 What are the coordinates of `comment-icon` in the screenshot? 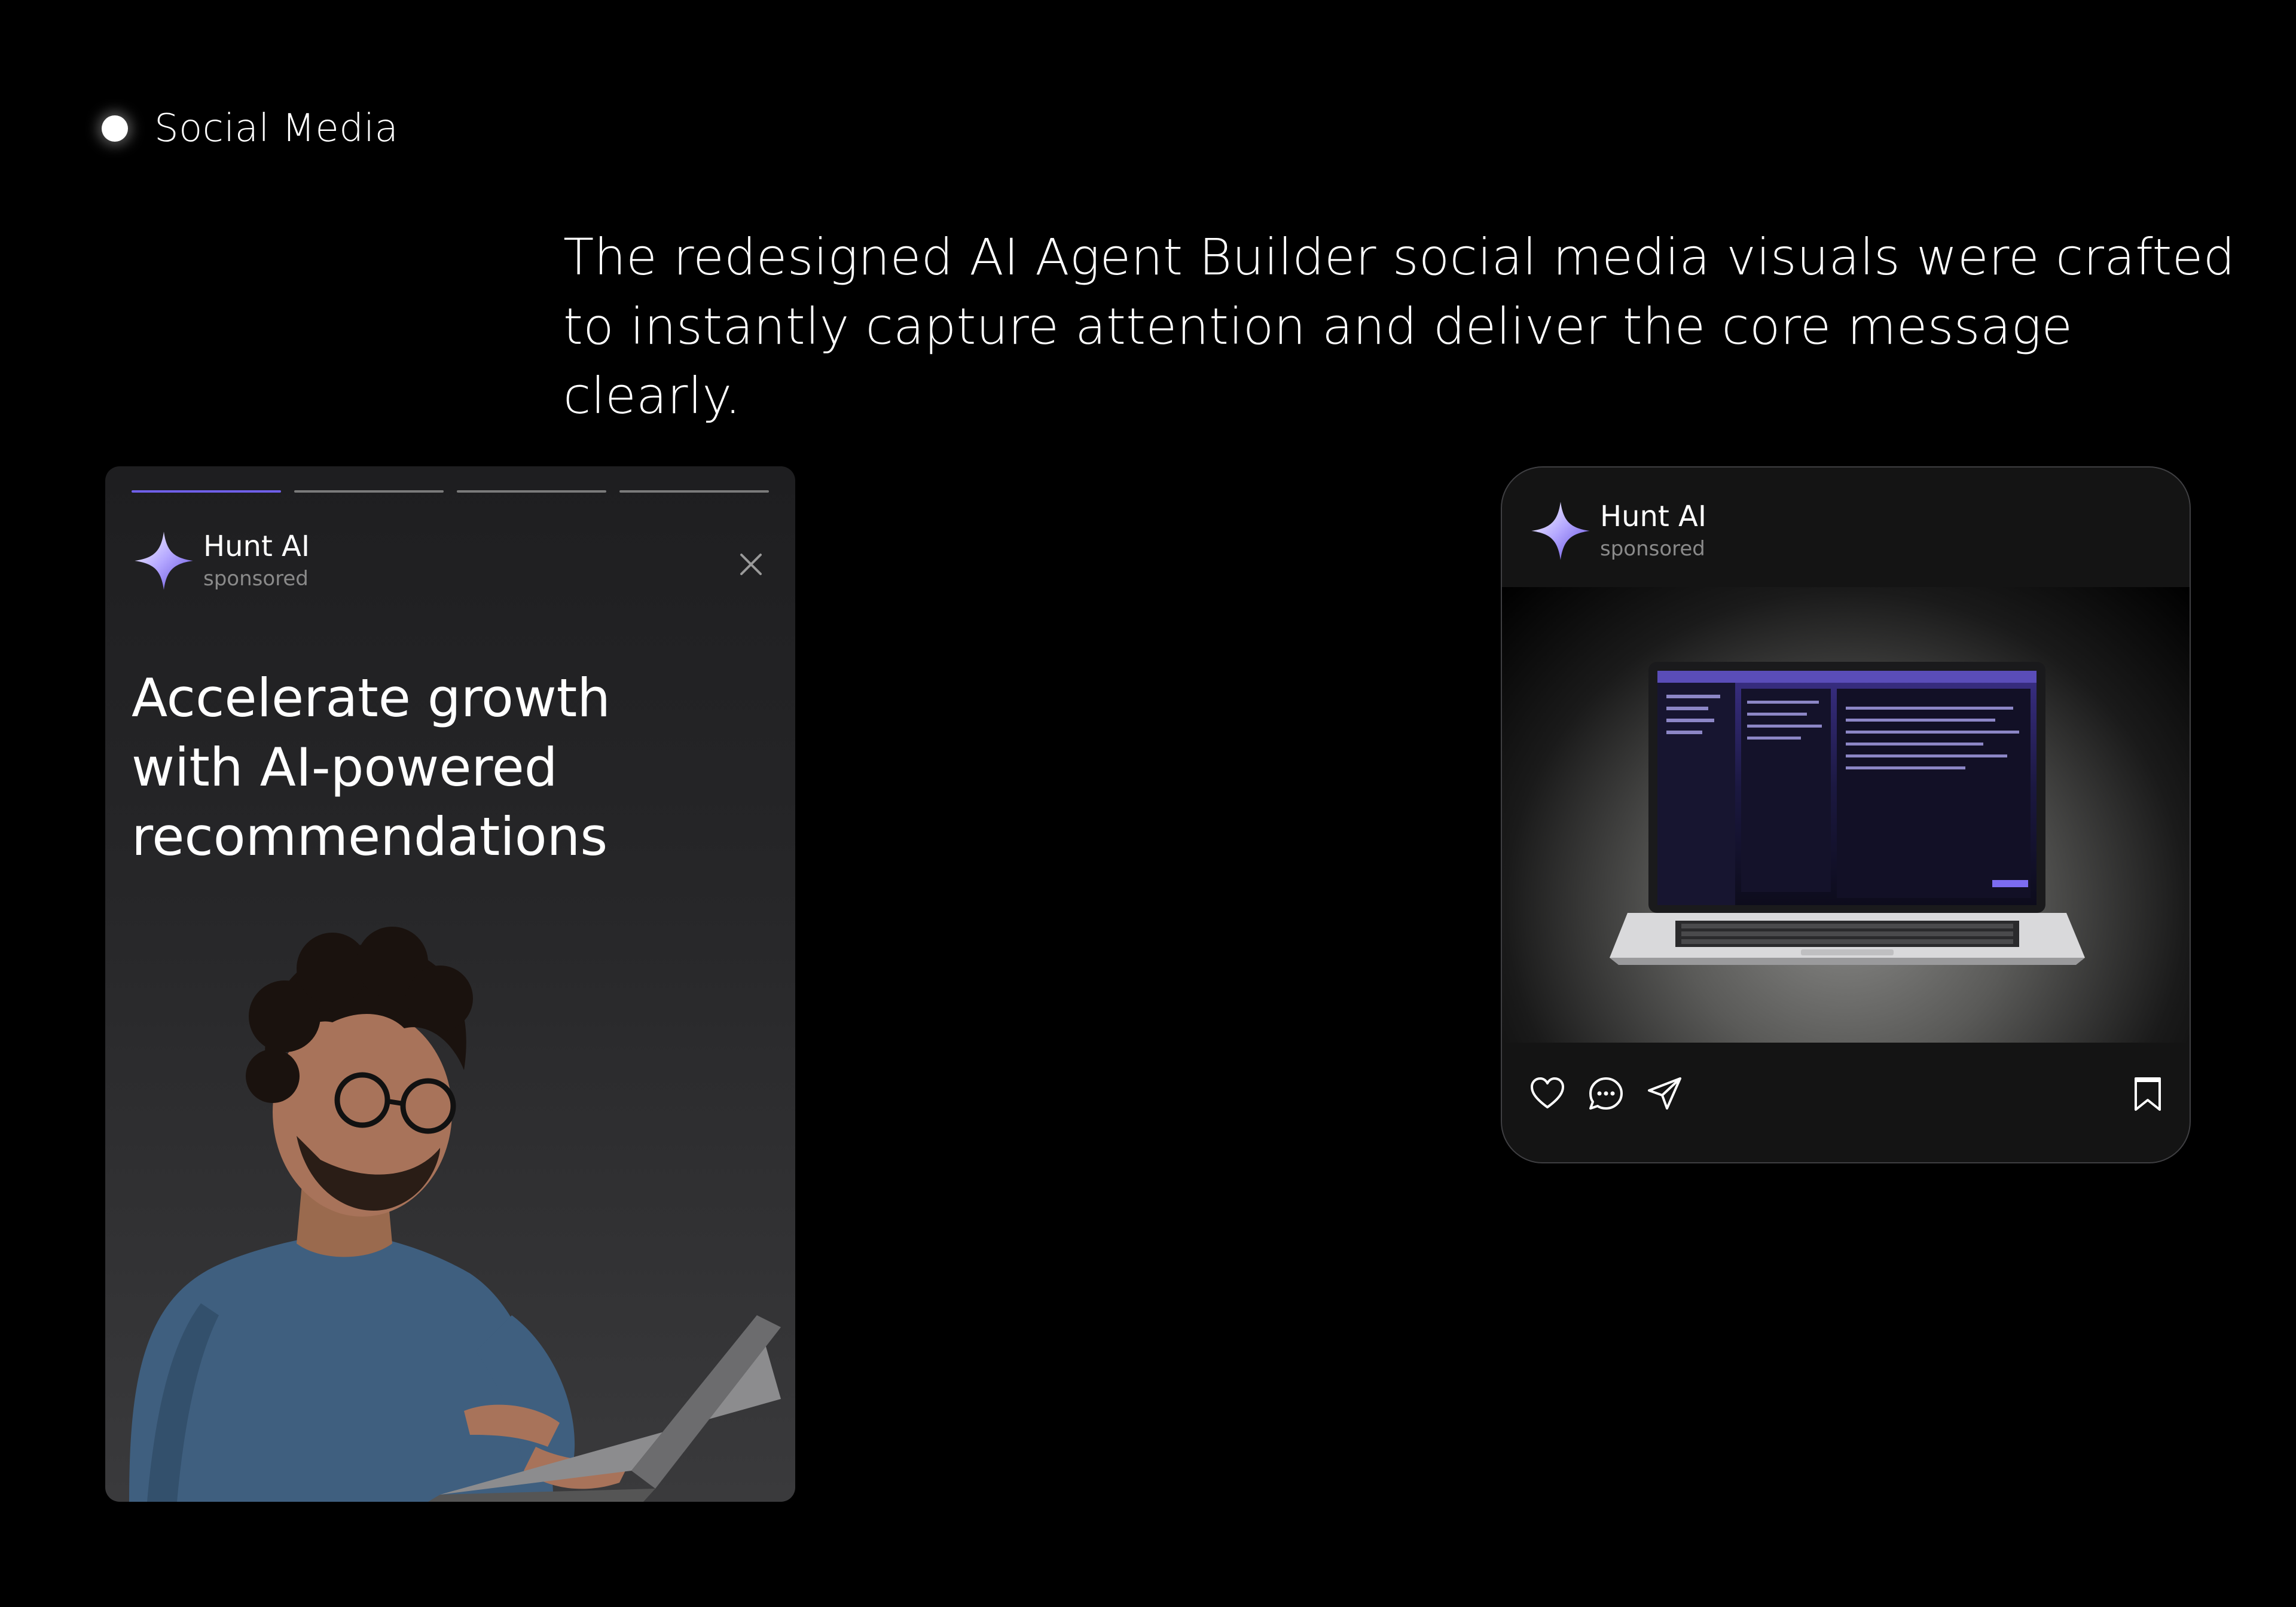 It's located at (1606, 1094).